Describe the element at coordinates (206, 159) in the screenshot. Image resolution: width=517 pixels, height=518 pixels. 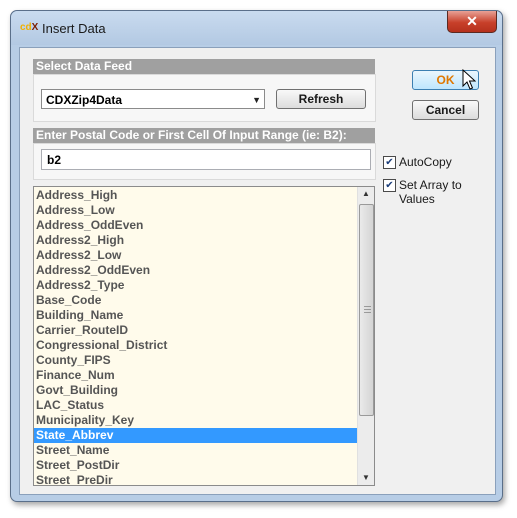
I see `postal-code-input: b2` at that location.